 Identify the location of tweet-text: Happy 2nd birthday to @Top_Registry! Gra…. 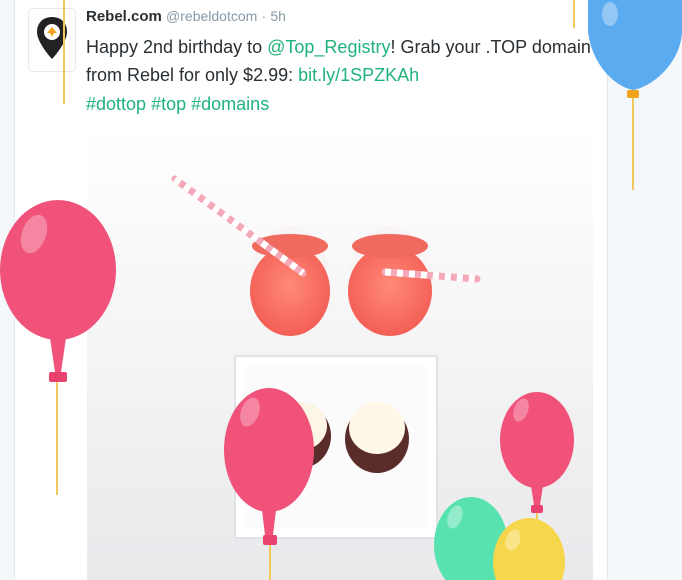
(343, 61).